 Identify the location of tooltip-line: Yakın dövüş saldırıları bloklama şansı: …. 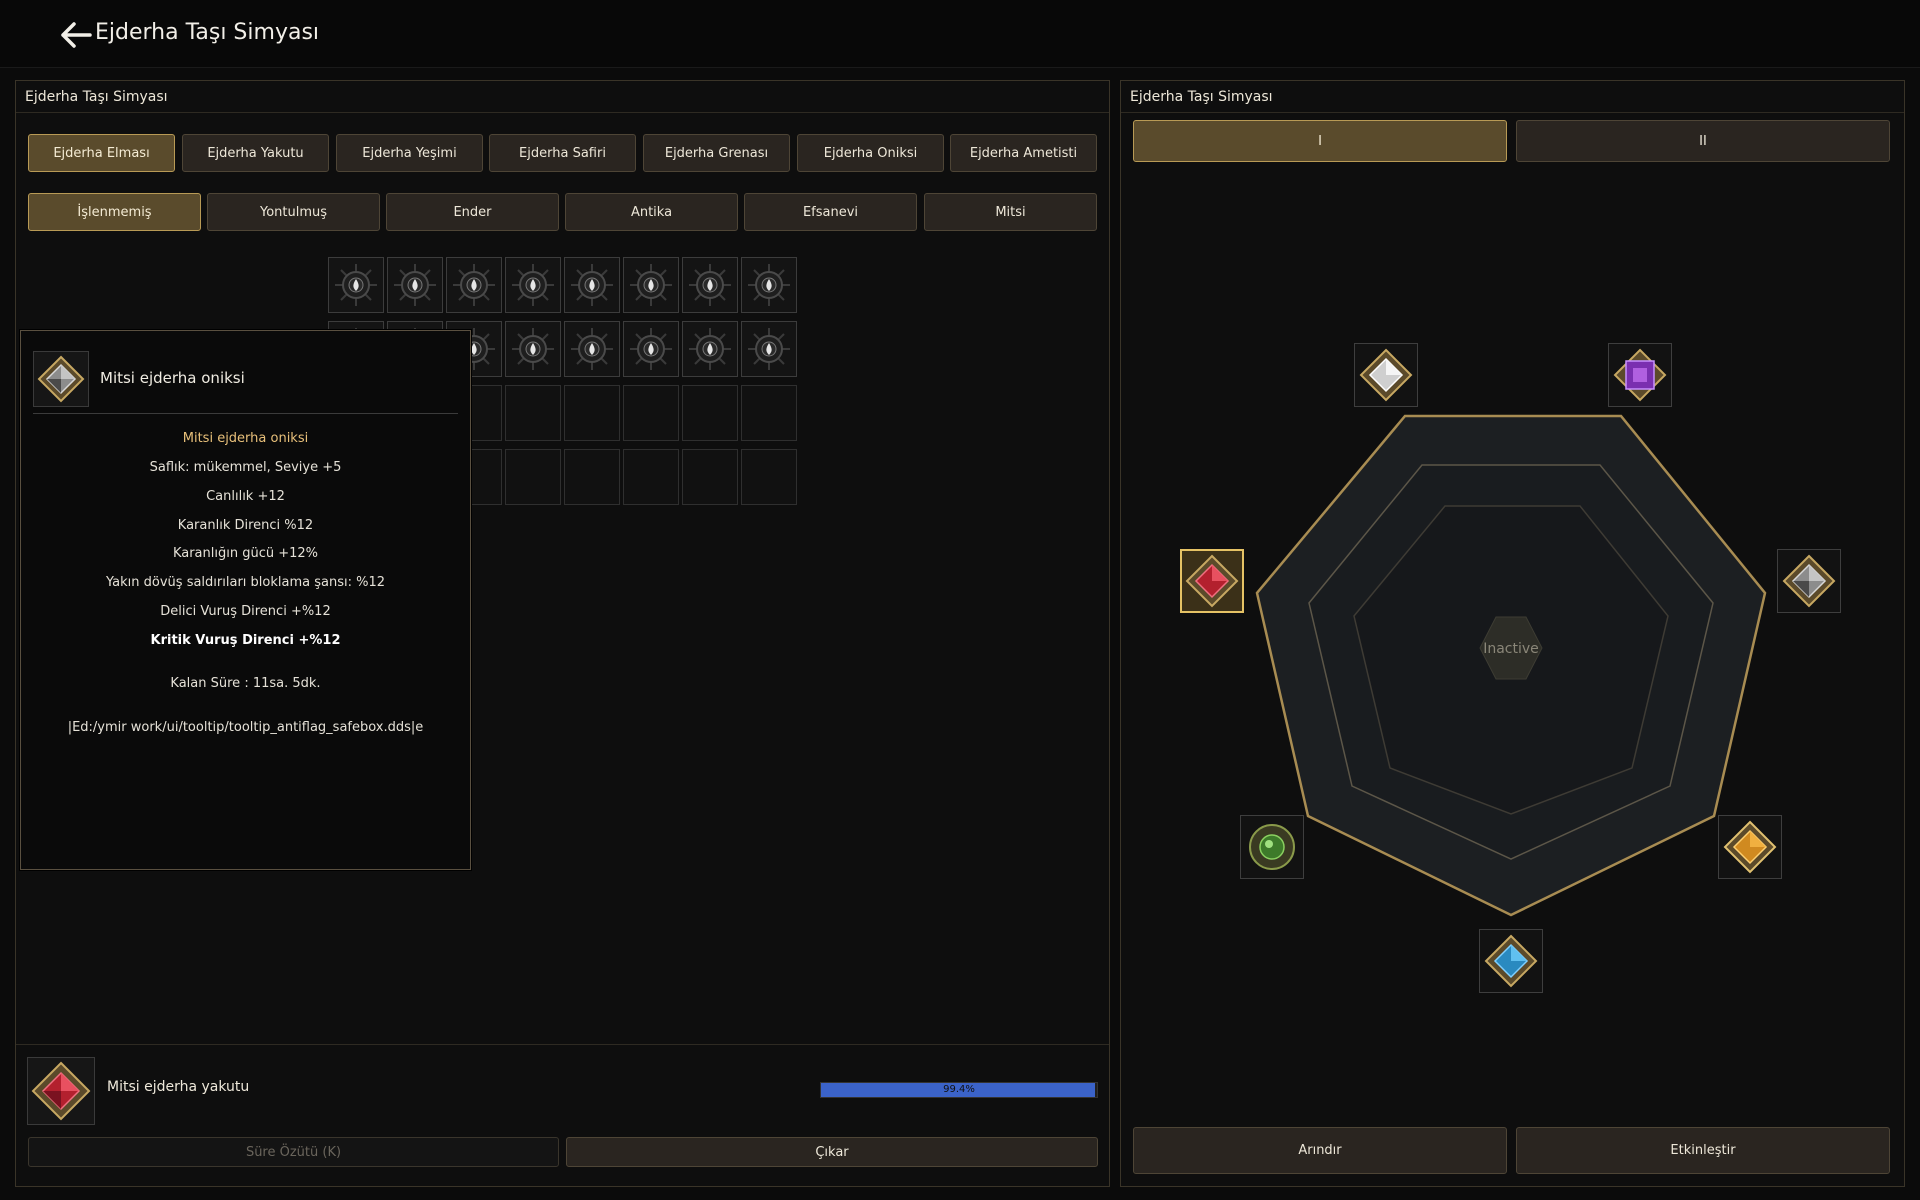
(245, 582).